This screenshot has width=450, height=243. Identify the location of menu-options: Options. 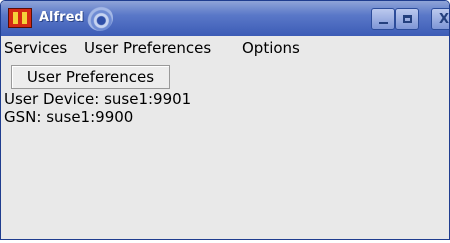
(271, 48).